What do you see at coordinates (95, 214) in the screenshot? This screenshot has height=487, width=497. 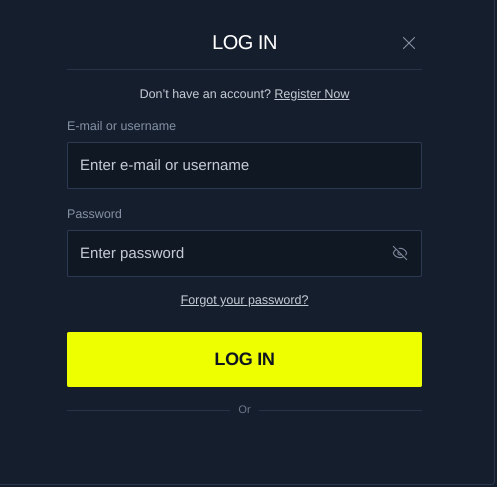 I see `field-label: Password` at bounding box center [95, 214].